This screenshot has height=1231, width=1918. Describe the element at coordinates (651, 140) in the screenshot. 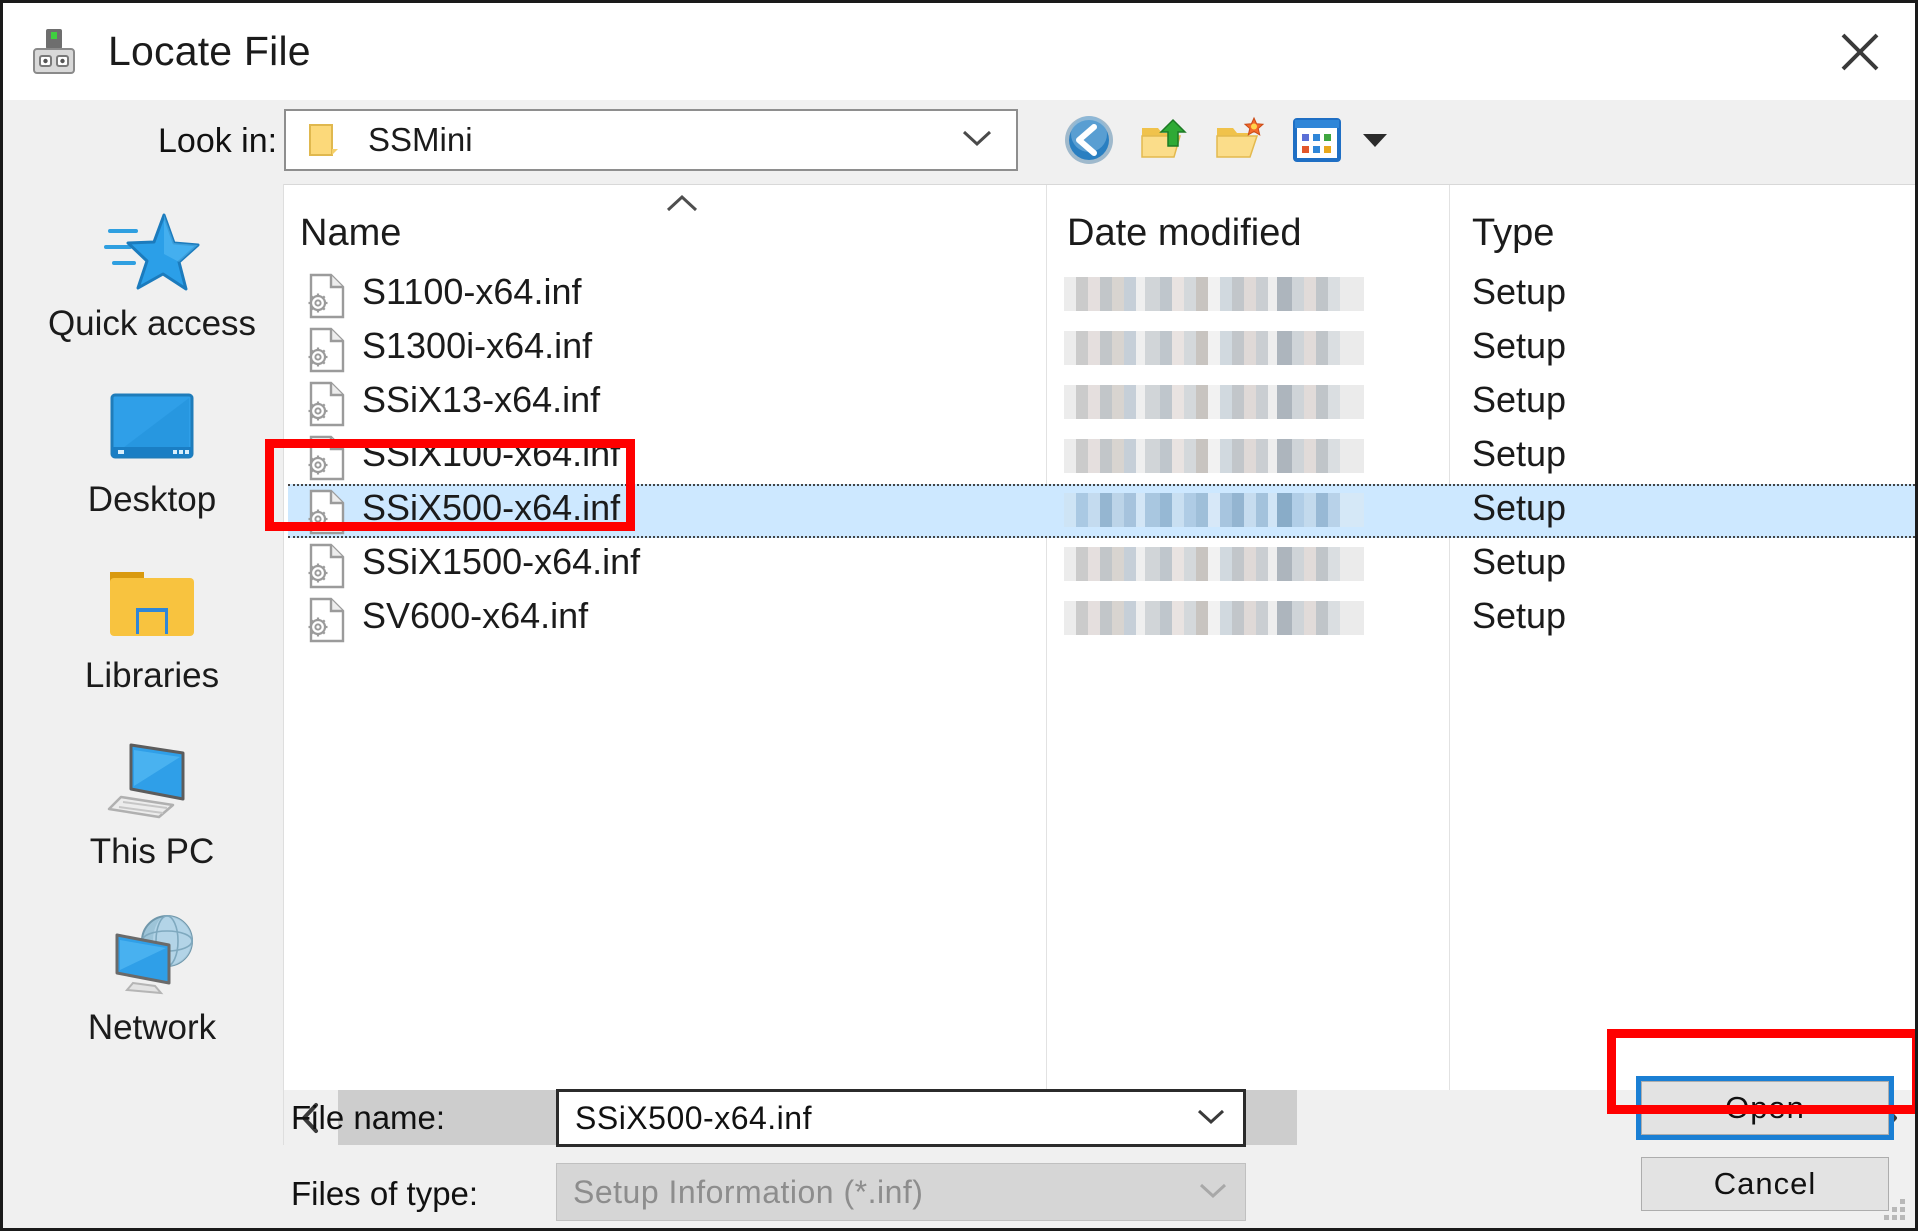

I see `look-in-combobox: SSMini` at that location.